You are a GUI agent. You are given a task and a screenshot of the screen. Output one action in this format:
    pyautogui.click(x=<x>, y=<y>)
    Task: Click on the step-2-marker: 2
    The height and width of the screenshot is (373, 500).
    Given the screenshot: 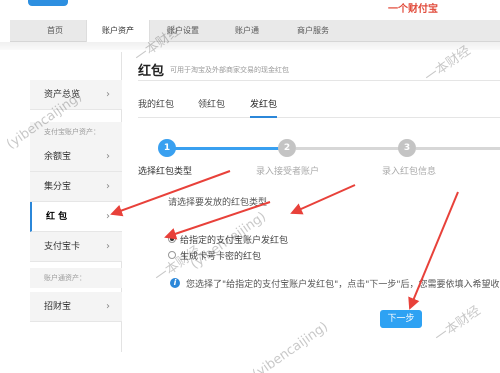 What is the action you would take?
    pyautogui.click(x=287, y=148)
    